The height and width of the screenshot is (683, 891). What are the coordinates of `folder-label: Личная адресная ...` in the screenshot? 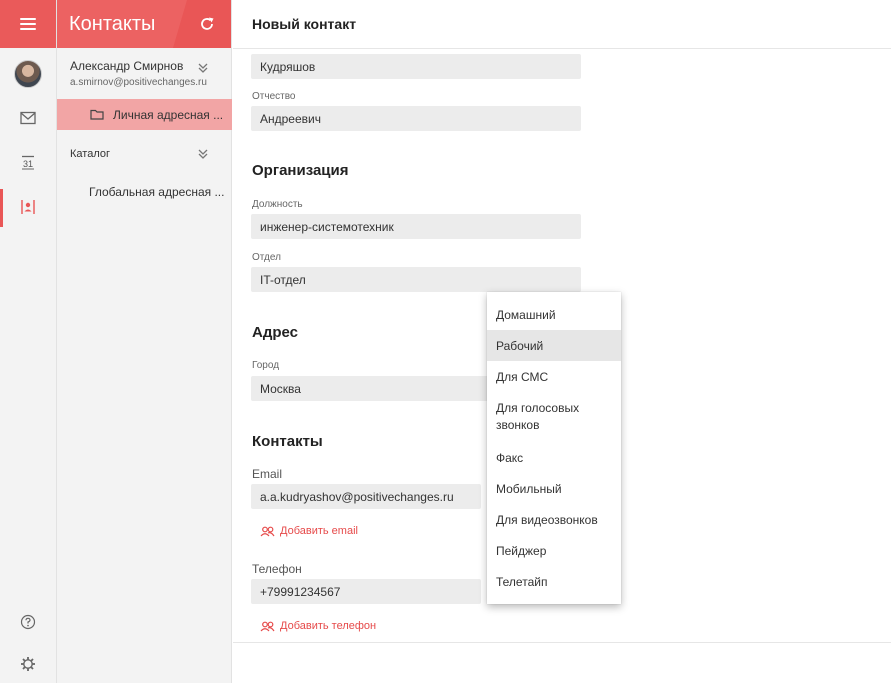 It's located at (168, 114).